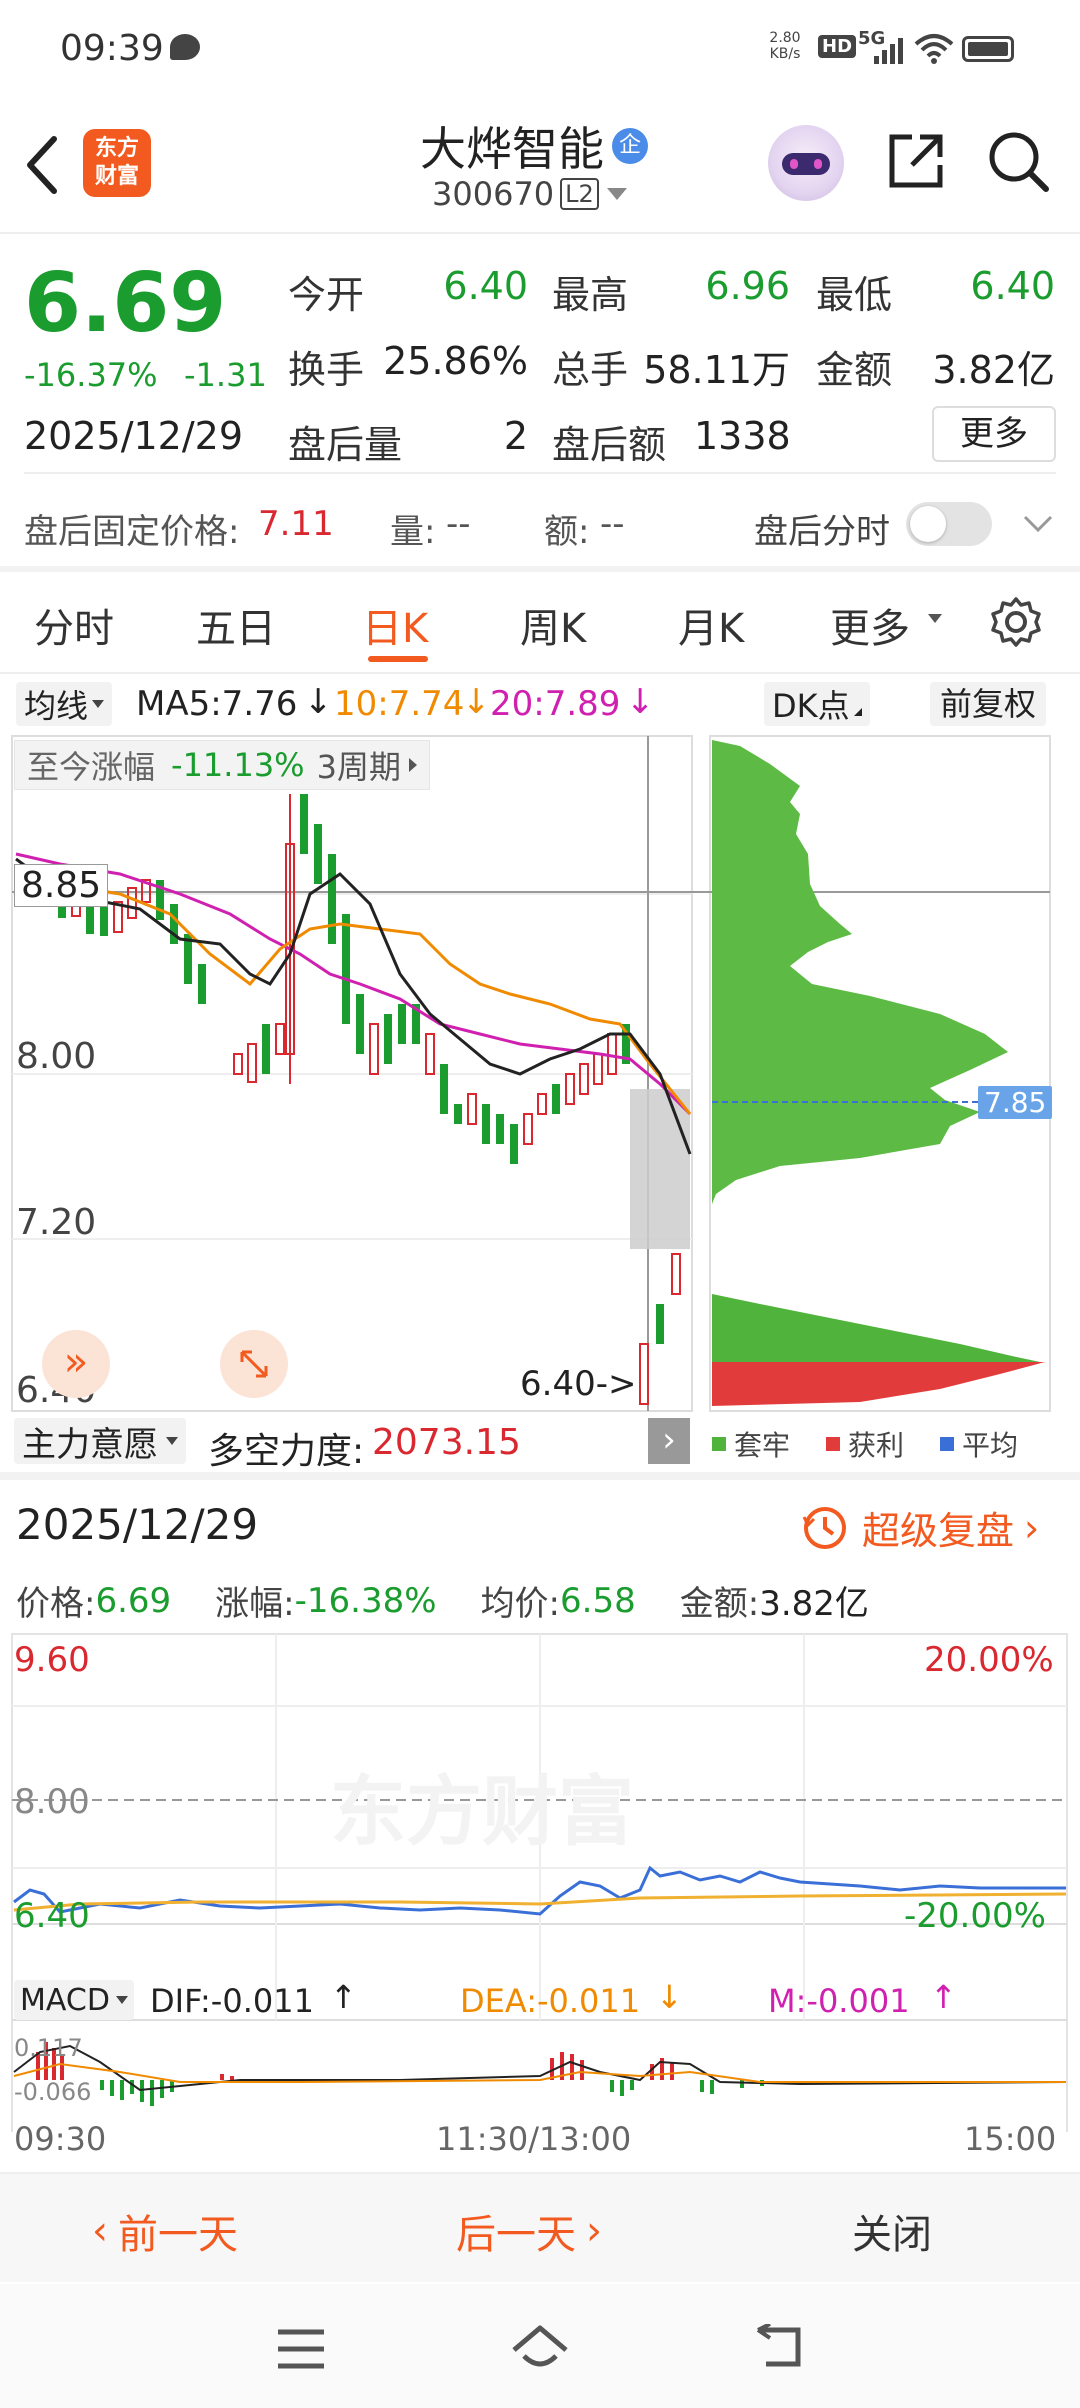  What do you see at coordinates (857, 712) in the screenshot?
I see `corner-caret-icon` at bounding box center [857, 712].